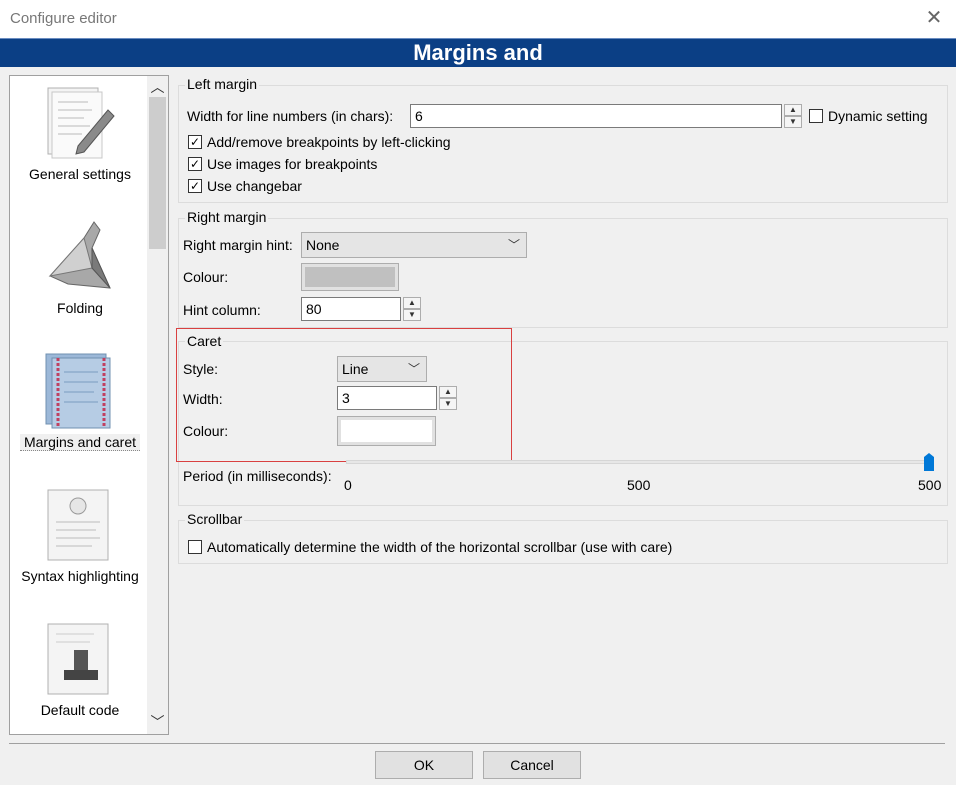 Image resolution: width=956 pixels, height=785 pixels. What do you see at coordinates (257, 476) in the screenshot?
I see `period-label: Period (in milliseconds):` at bounding box center [257, 476].